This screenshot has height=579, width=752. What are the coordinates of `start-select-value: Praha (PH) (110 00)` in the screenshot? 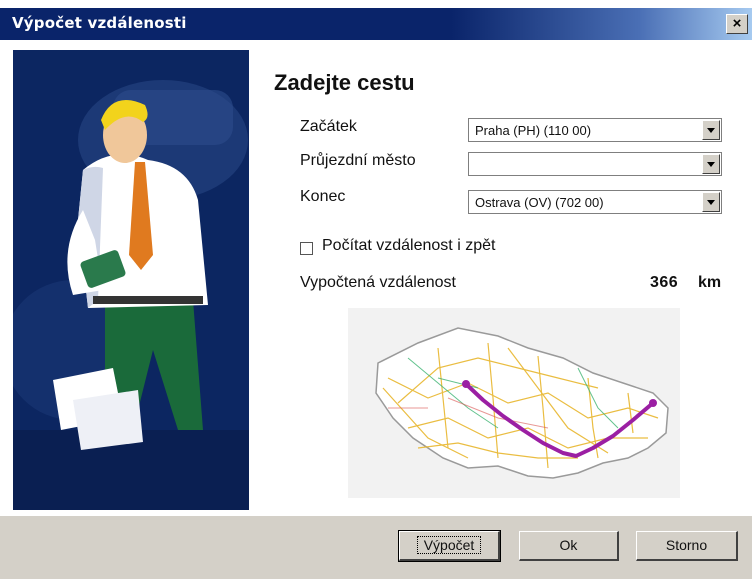 It's located at (533, 130).